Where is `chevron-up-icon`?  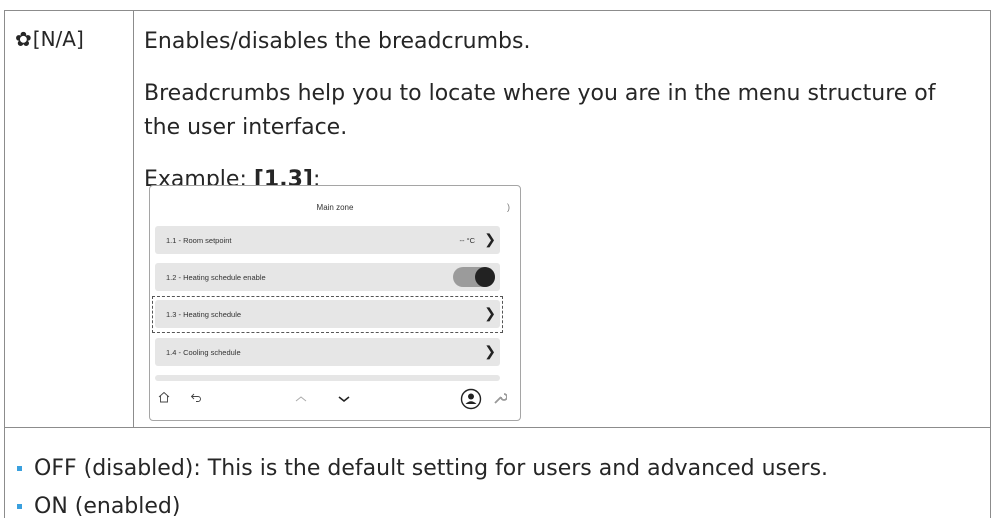
chevron-up-icon is located at coordinates (301, 400).